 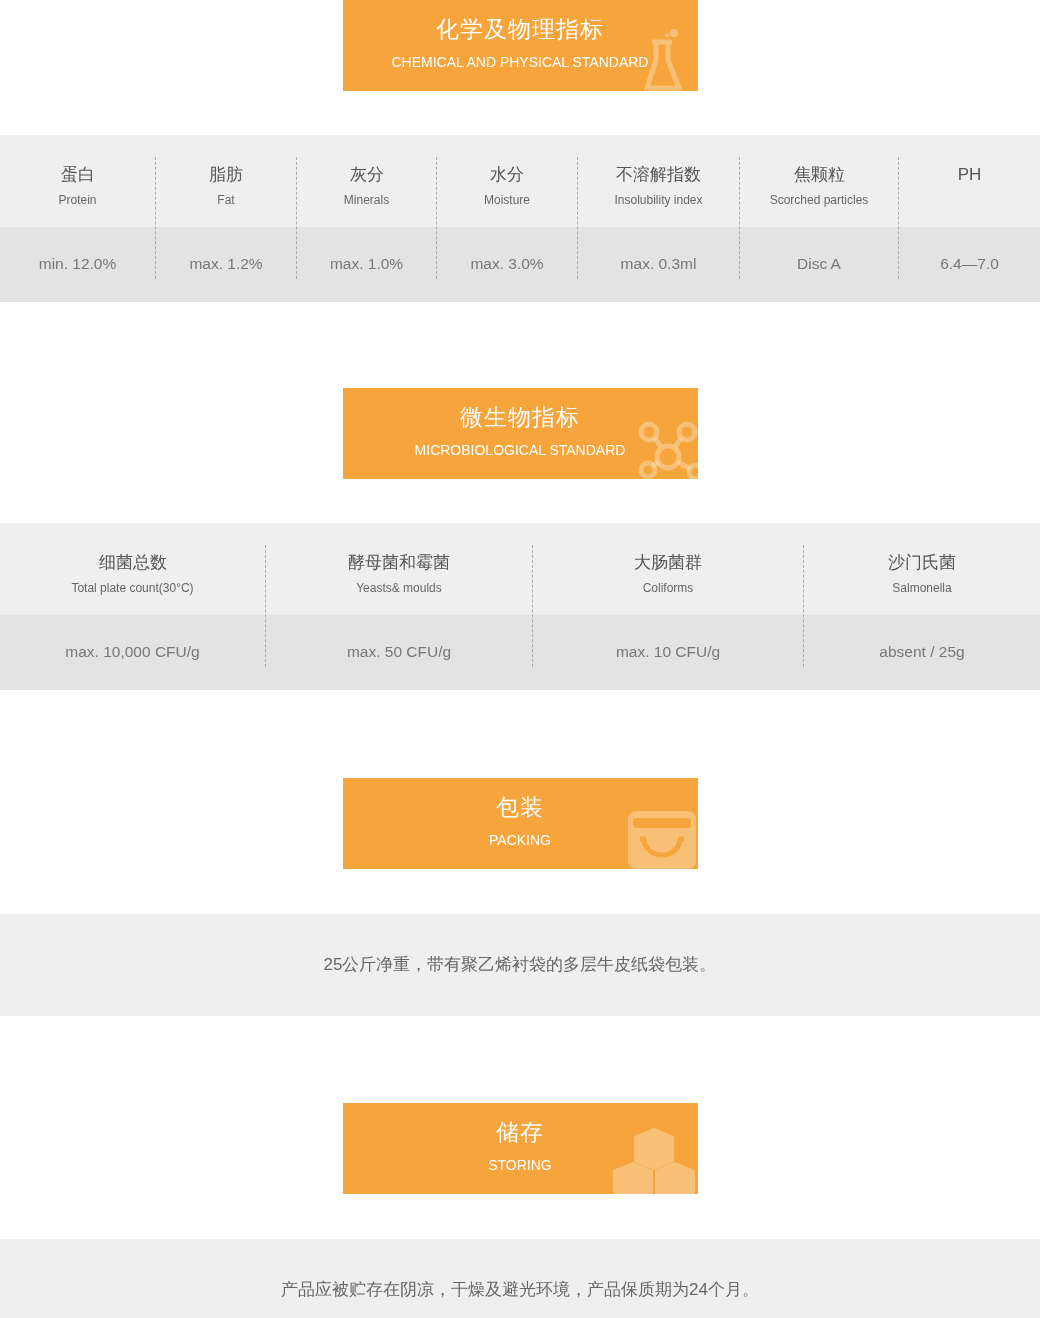 What do you see at coordinates (366, 174) in the screenshot?
I see `column-heading: 灰分` at bounding box center [366, 174].